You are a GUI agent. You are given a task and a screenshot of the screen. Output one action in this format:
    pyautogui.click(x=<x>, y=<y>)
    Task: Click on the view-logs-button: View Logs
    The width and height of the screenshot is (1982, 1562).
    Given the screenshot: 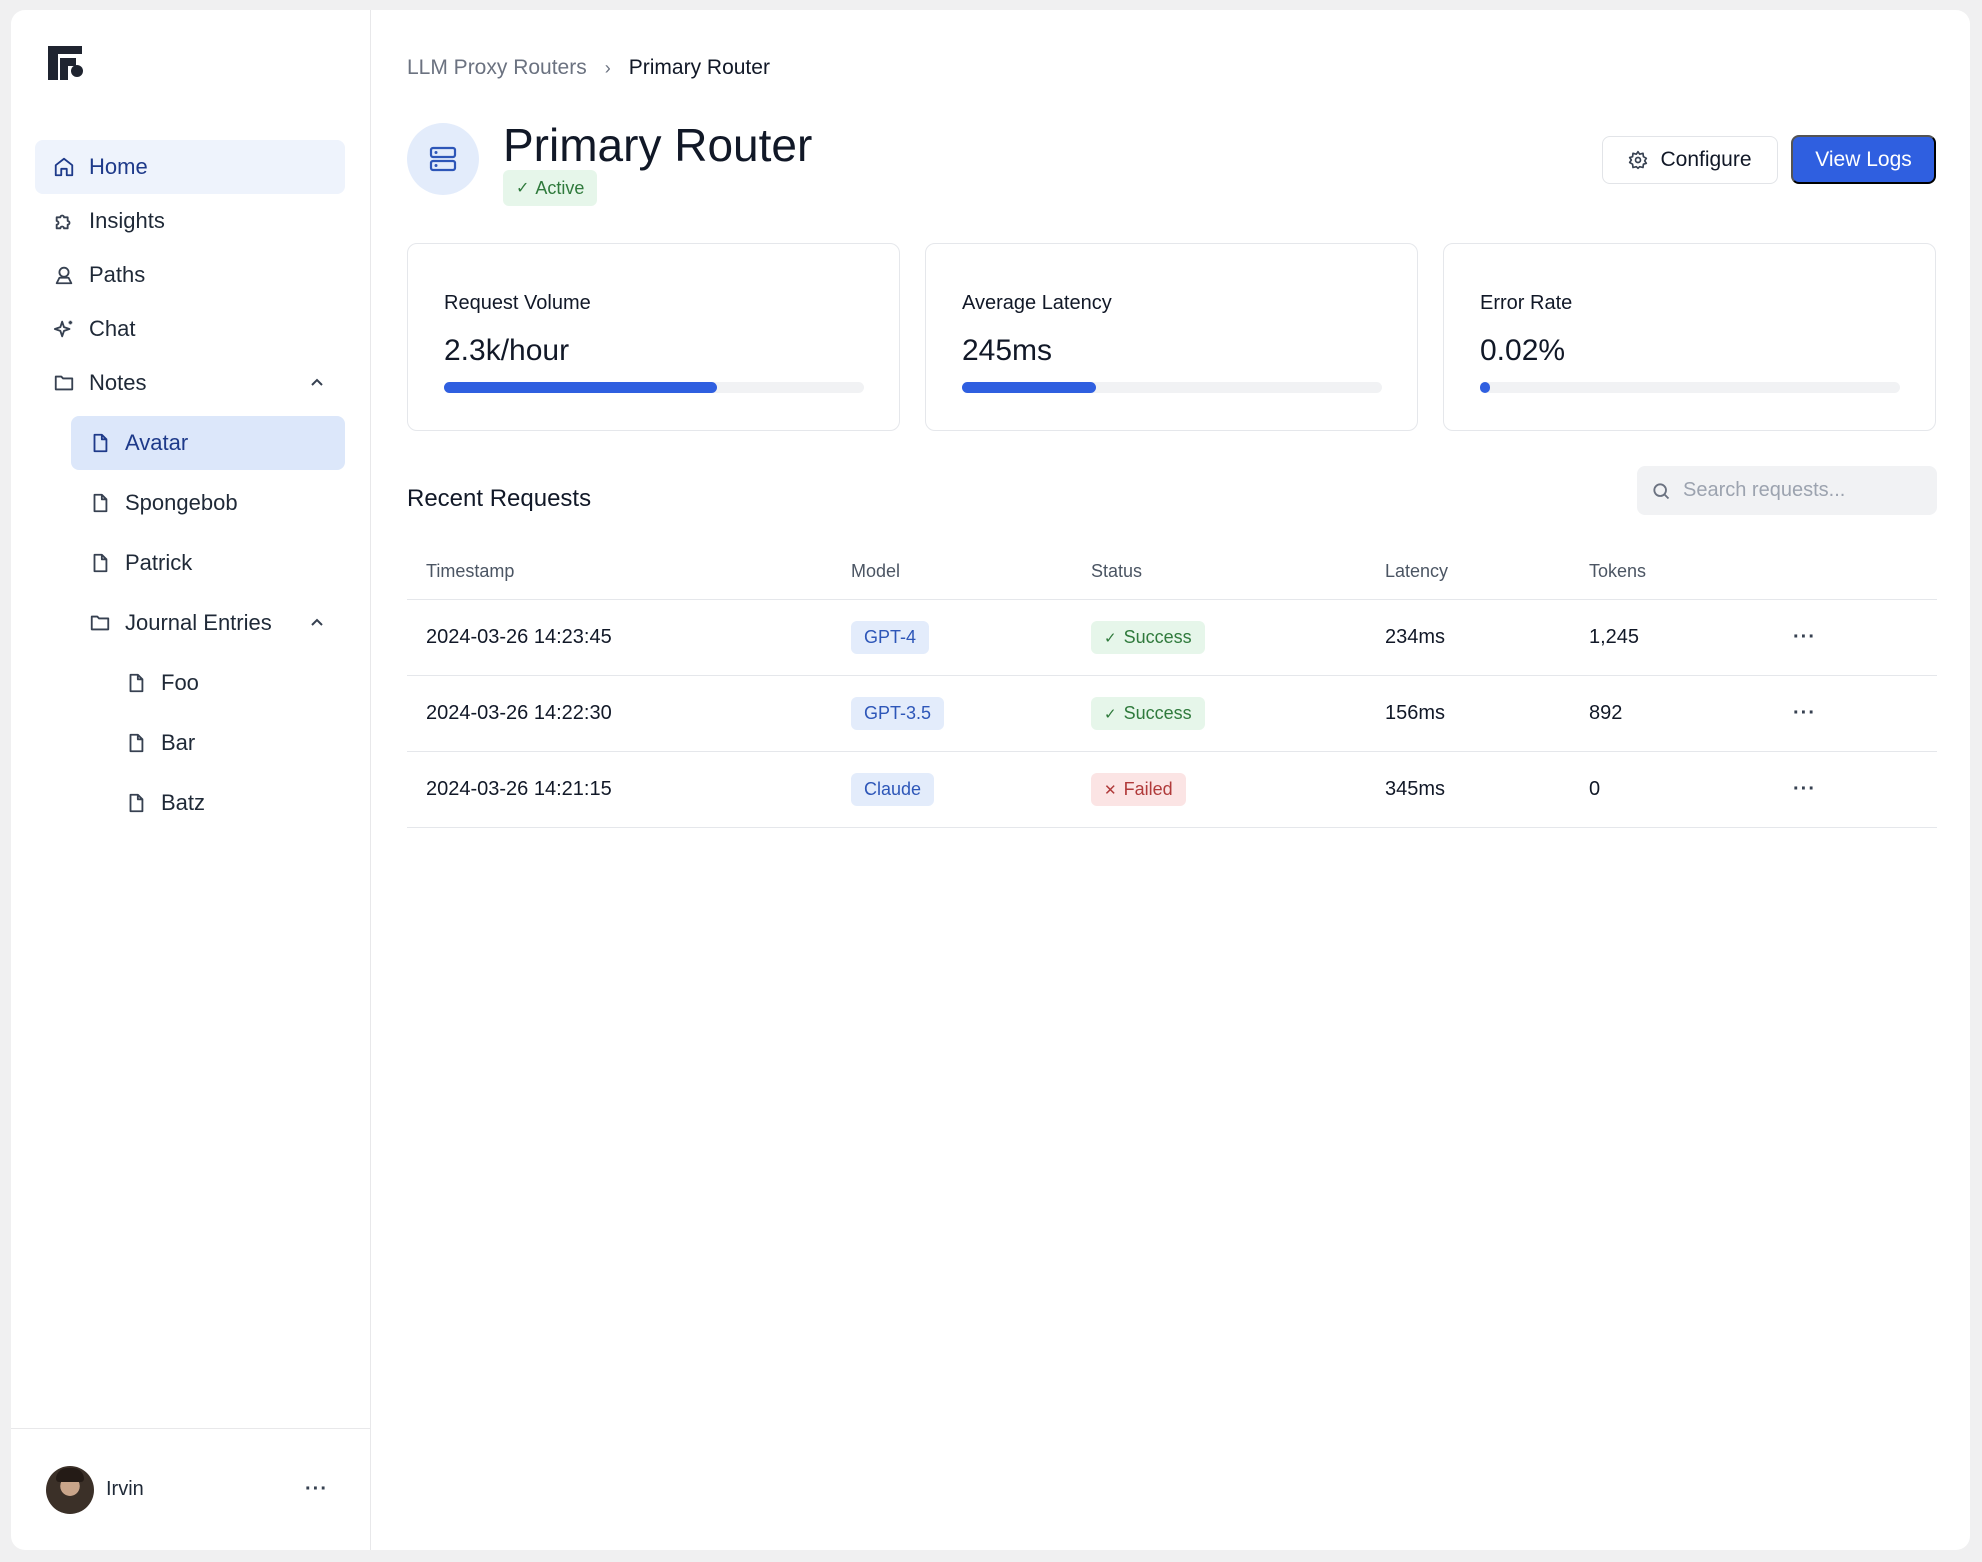 What is the action you would take?
    pyautogui.click(x=1863, y=159)
    